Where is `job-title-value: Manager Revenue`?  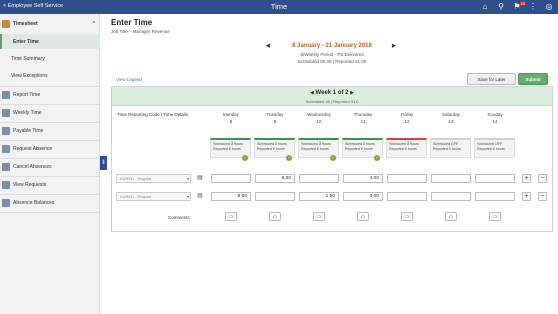 job-title-value: Manager Revenue is located at coordinates (151, 31).